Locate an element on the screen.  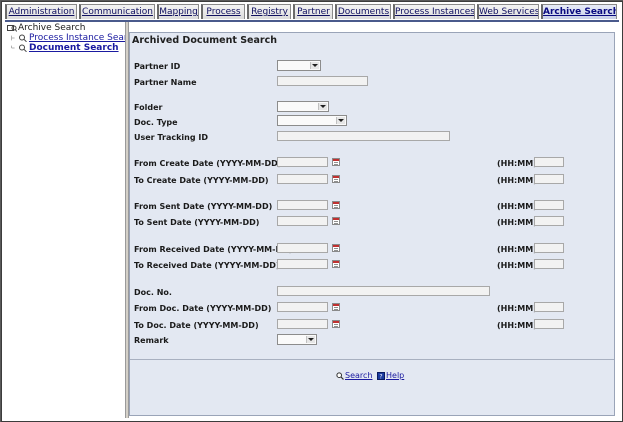
tab-partner: Partner is located at coordinates (313, 11).